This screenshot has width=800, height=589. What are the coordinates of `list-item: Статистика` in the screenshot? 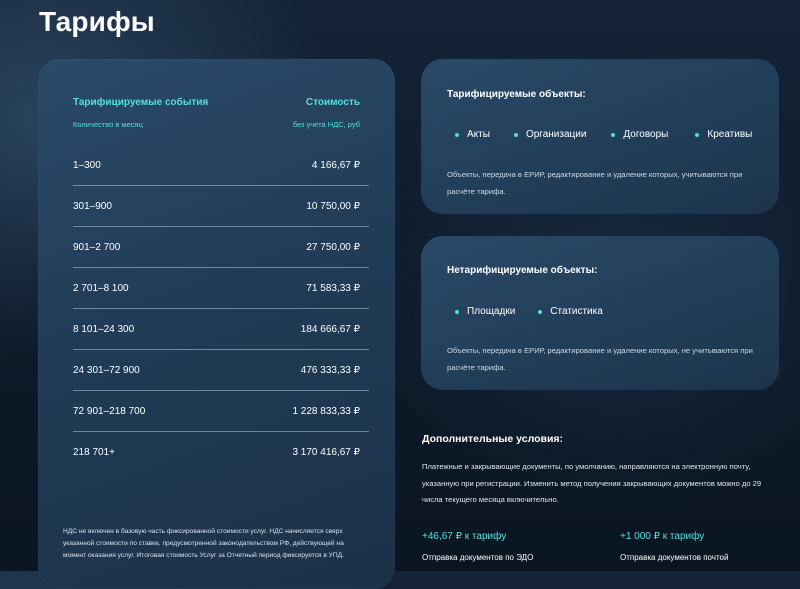 It's located at (570, 311).